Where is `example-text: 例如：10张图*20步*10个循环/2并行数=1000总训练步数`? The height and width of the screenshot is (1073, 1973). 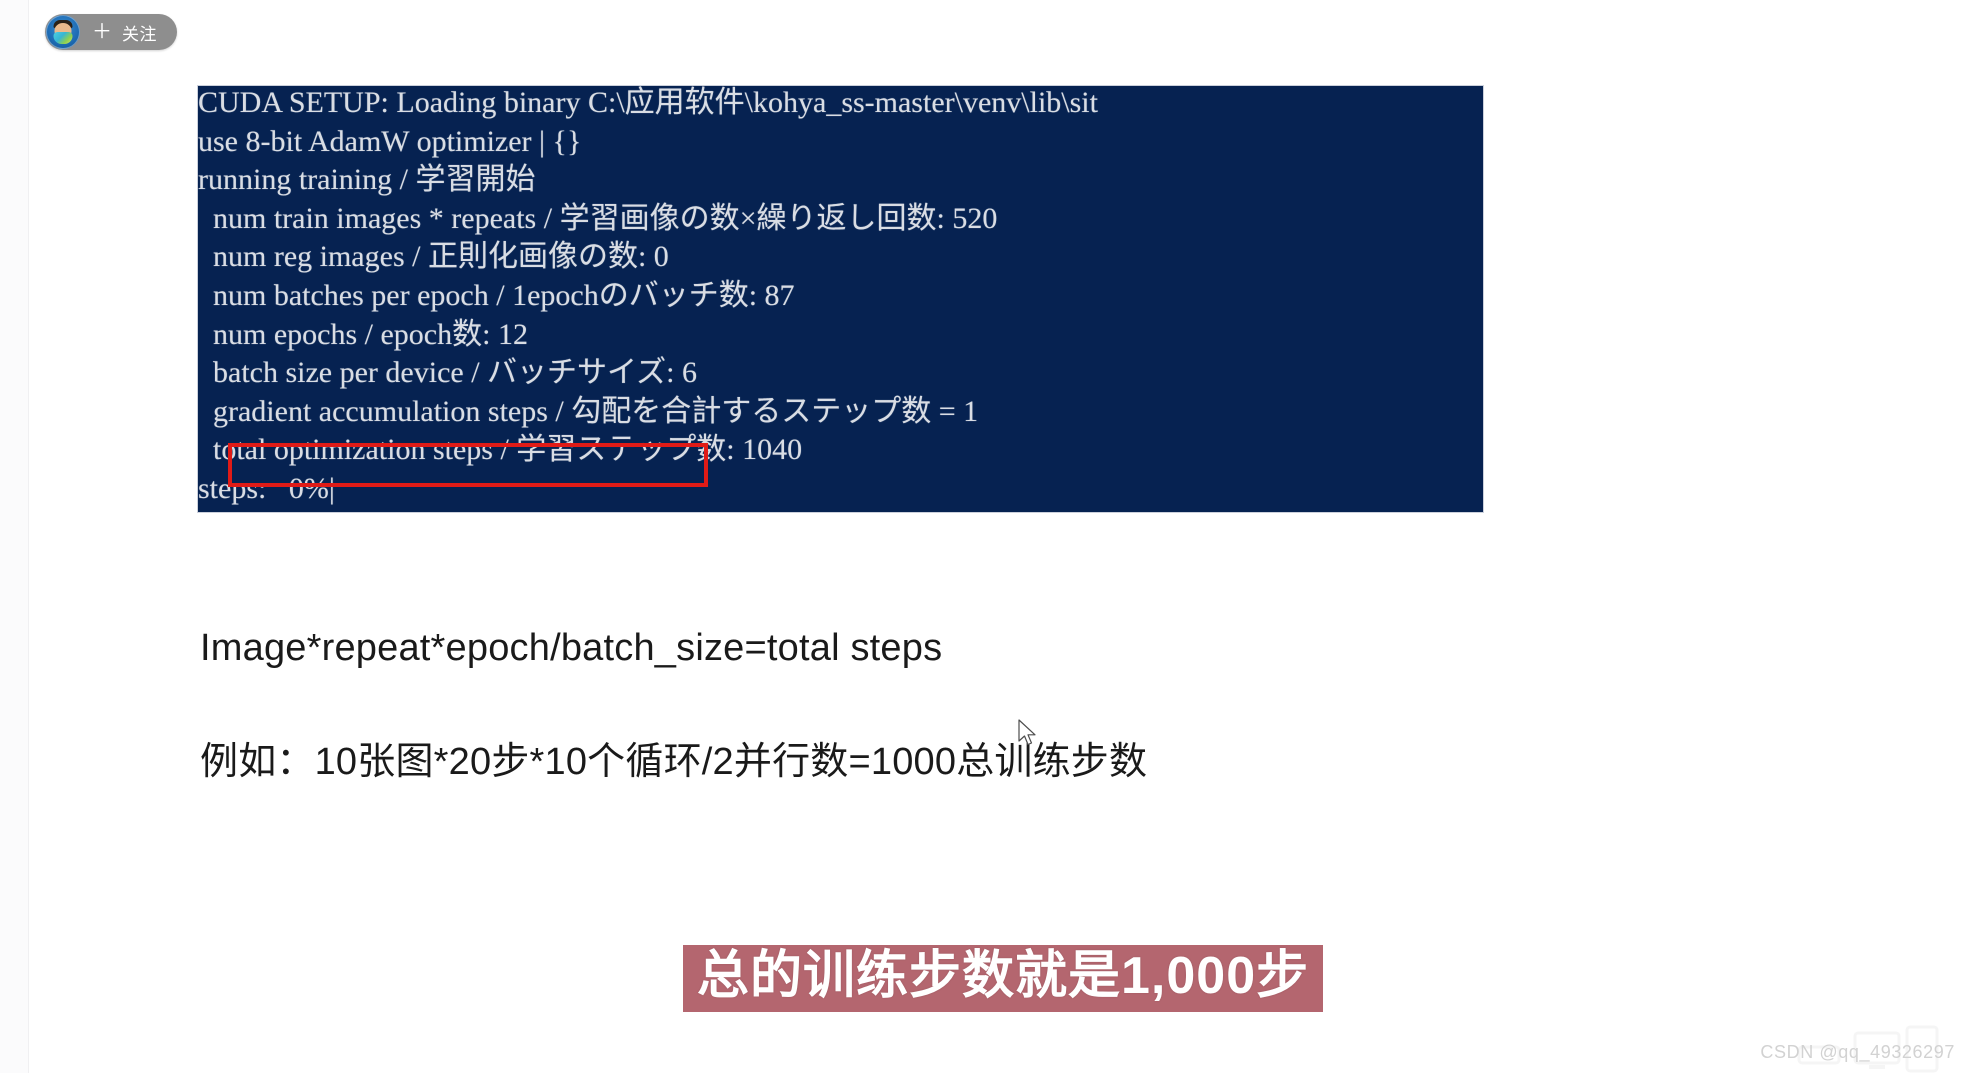 example-text: 例如：10张图*20步*10个循环/2并行数=1000总训练步数 is located at coordinates (674, 762).